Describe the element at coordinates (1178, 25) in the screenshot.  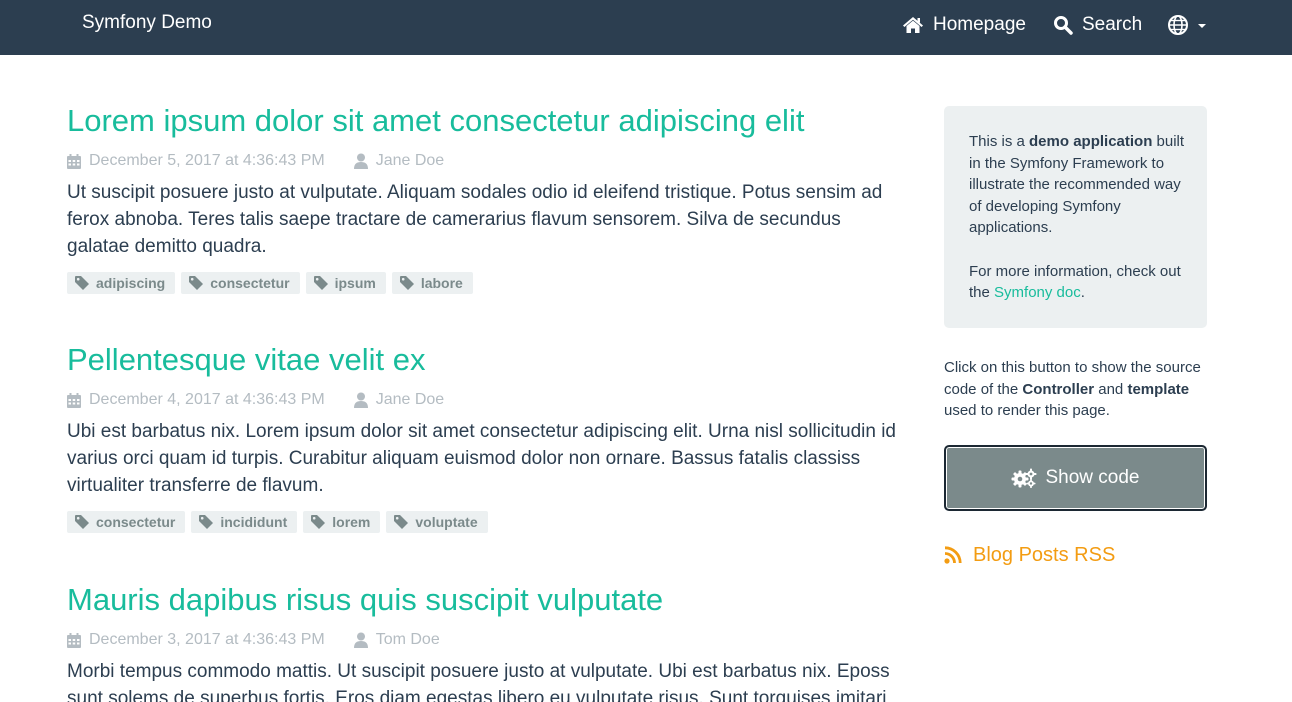
I see `globe-icon` at that location.